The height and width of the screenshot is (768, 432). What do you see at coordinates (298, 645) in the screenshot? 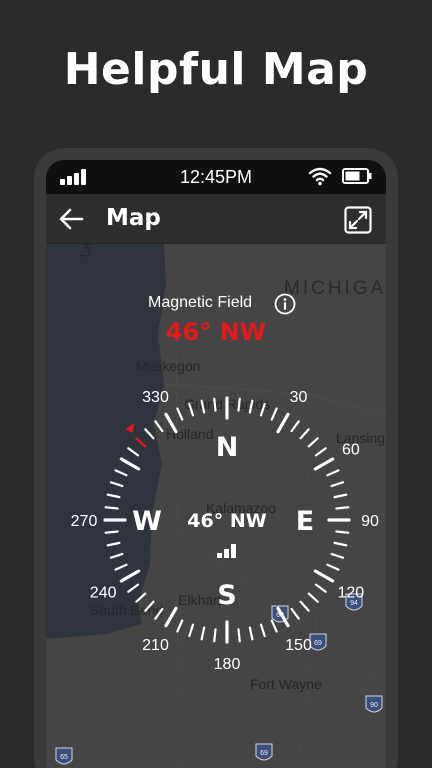
I see `compass-degree-label: 150` at bounding box center [298, 645].